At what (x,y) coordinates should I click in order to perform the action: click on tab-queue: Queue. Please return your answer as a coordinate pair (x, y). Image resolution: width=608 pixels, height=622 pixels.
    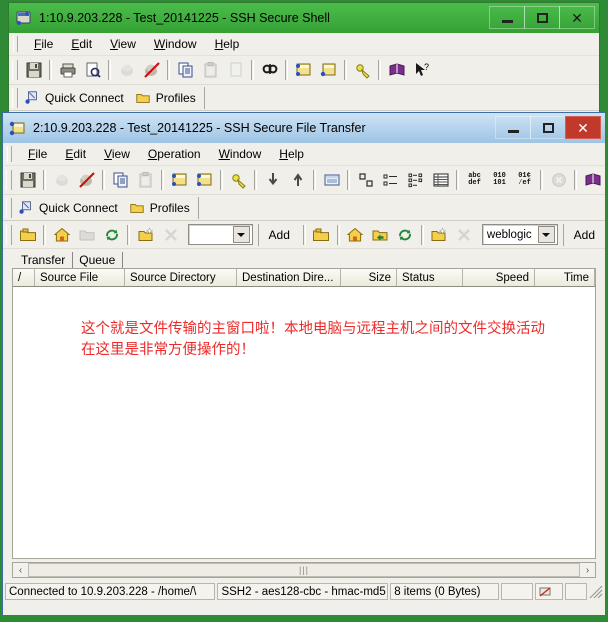
    Looking at the image, I should click on (98, 260).